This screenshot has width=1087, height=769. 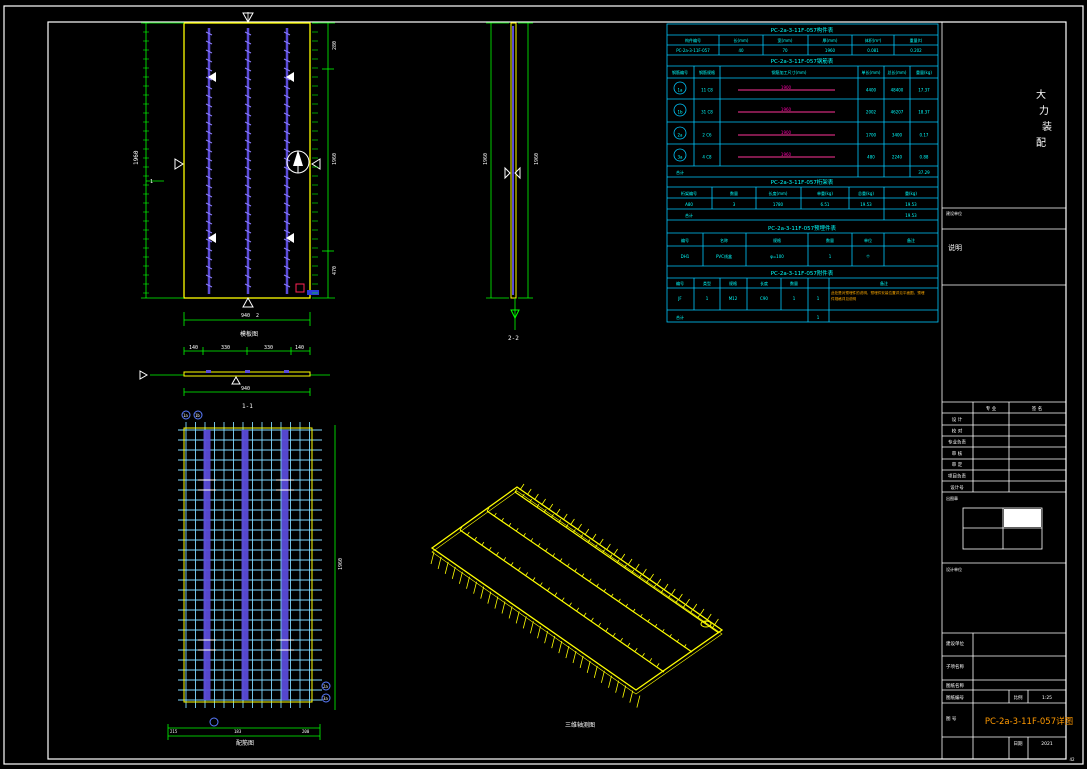 I want to click on t2-dim: 1900, so click(x=786, y=132).